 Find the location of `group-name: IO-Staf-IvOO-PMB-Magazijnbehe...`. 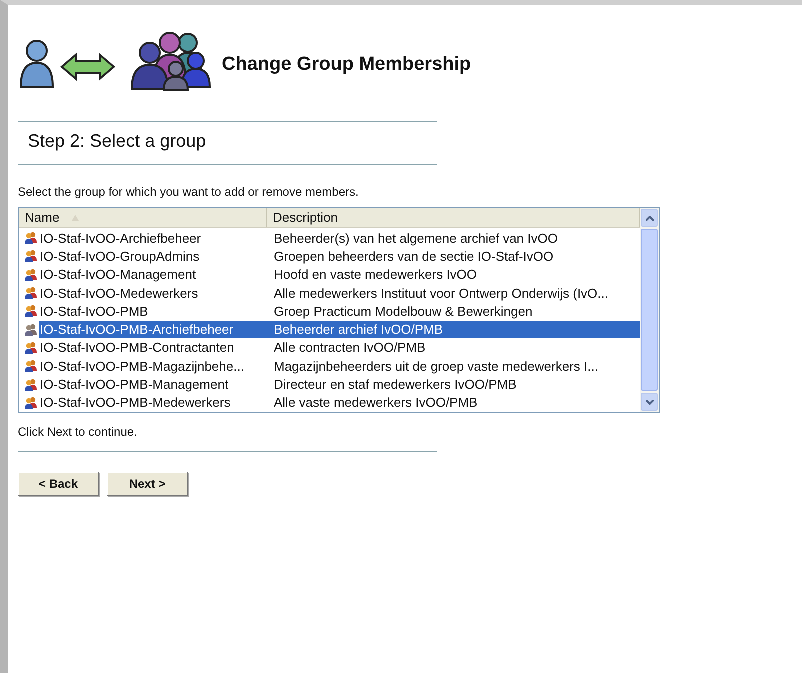

group-name: IO-Staf-IvOO-PMB-Magazijnbehe... is located at coordinates (153, 366).